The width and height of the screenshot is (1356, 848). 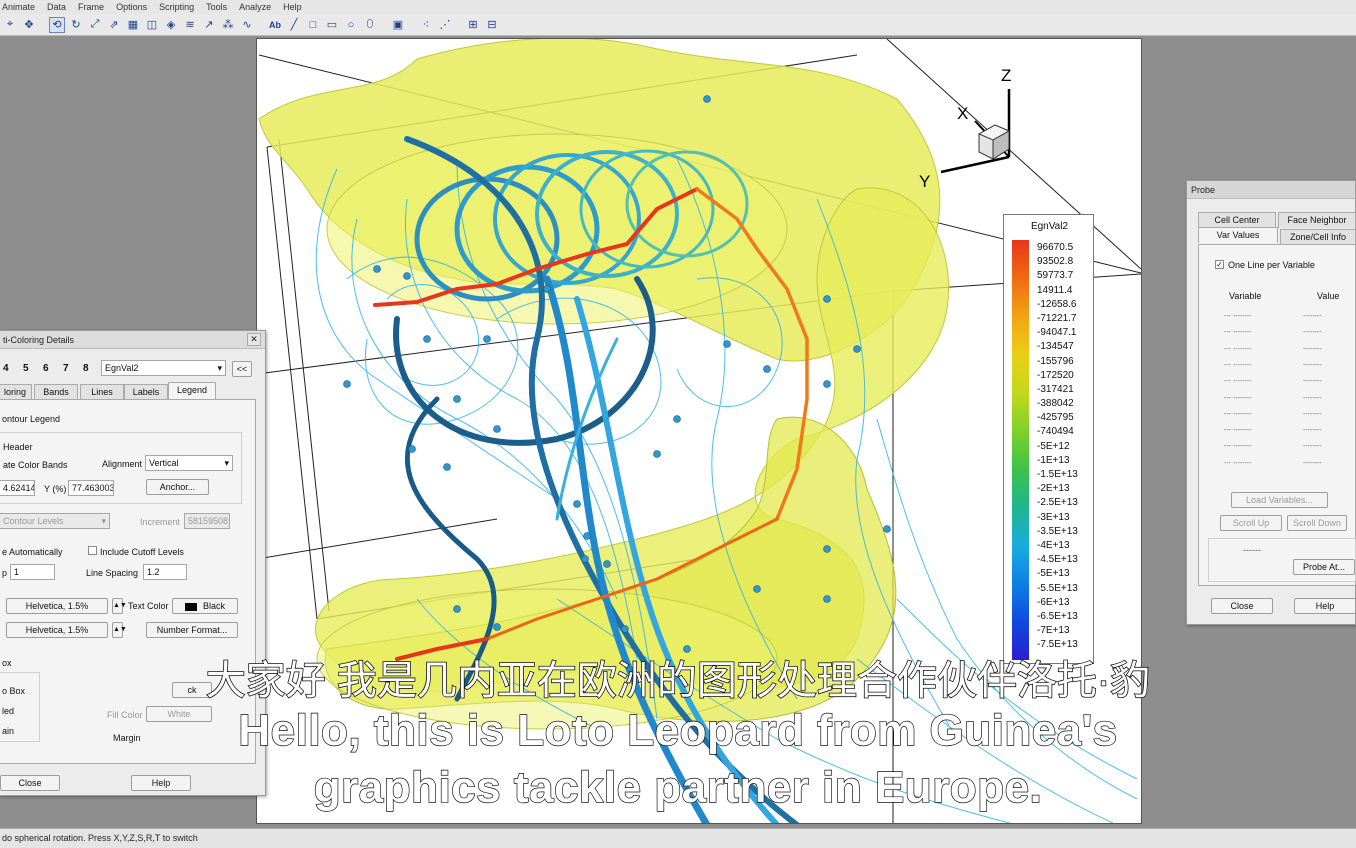 I want to click on menu-scripting: Scripting, so click(x=176, y=7).